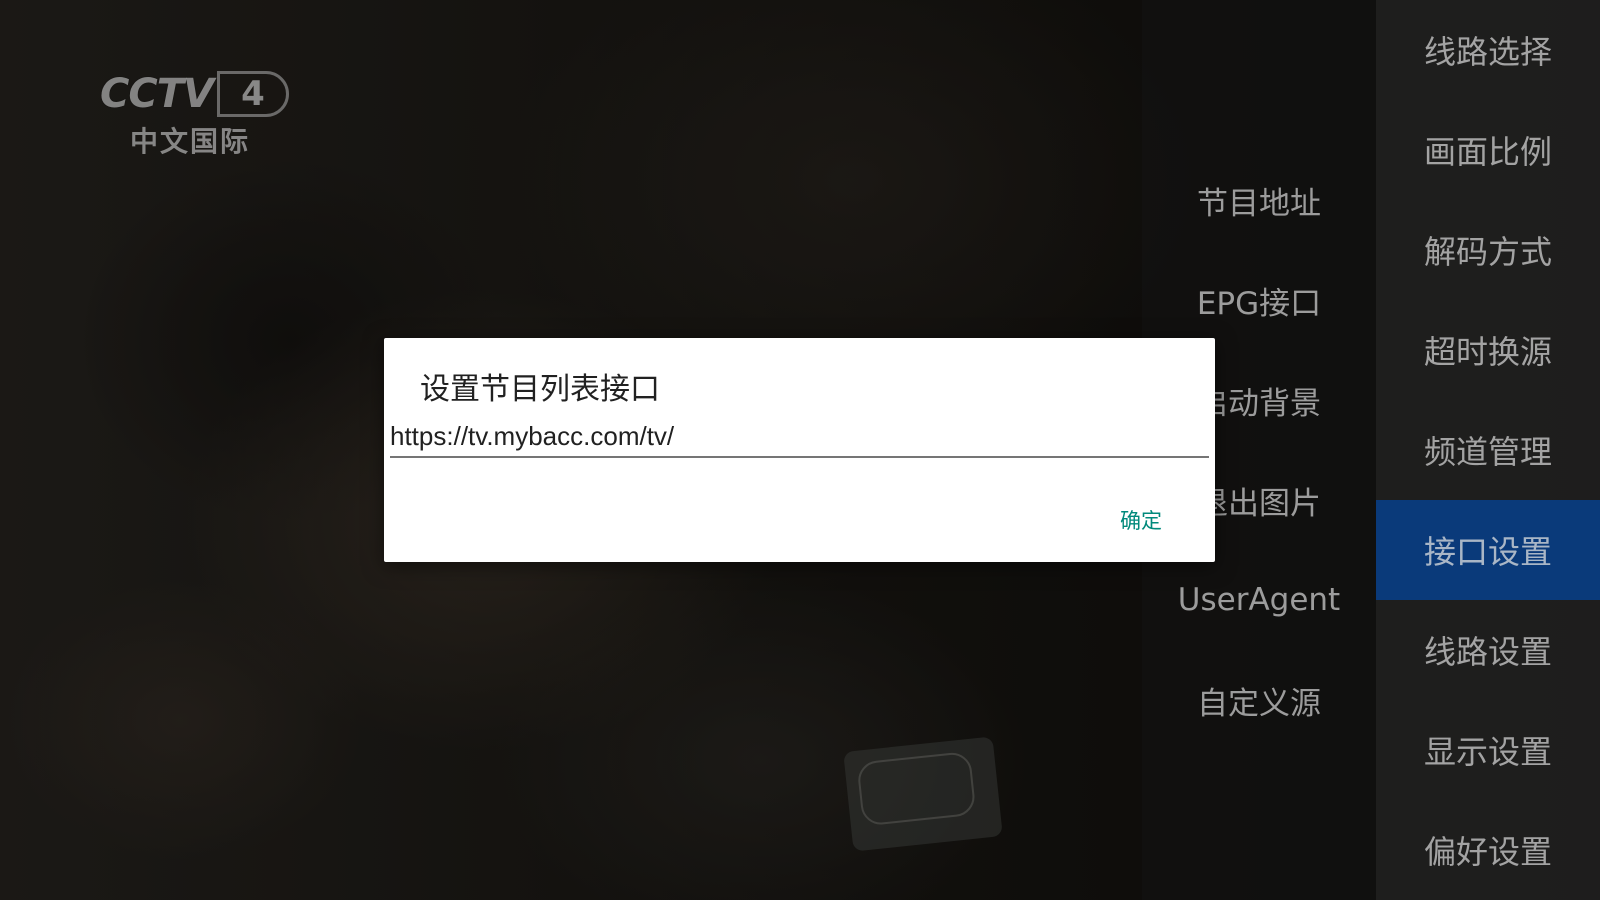 This screenshot has height=900, width=1600. Describe the element at coordinates (1488, 150) in the screenshot. I see `menu-item-aspect-ratio: 画面比例` at that location.